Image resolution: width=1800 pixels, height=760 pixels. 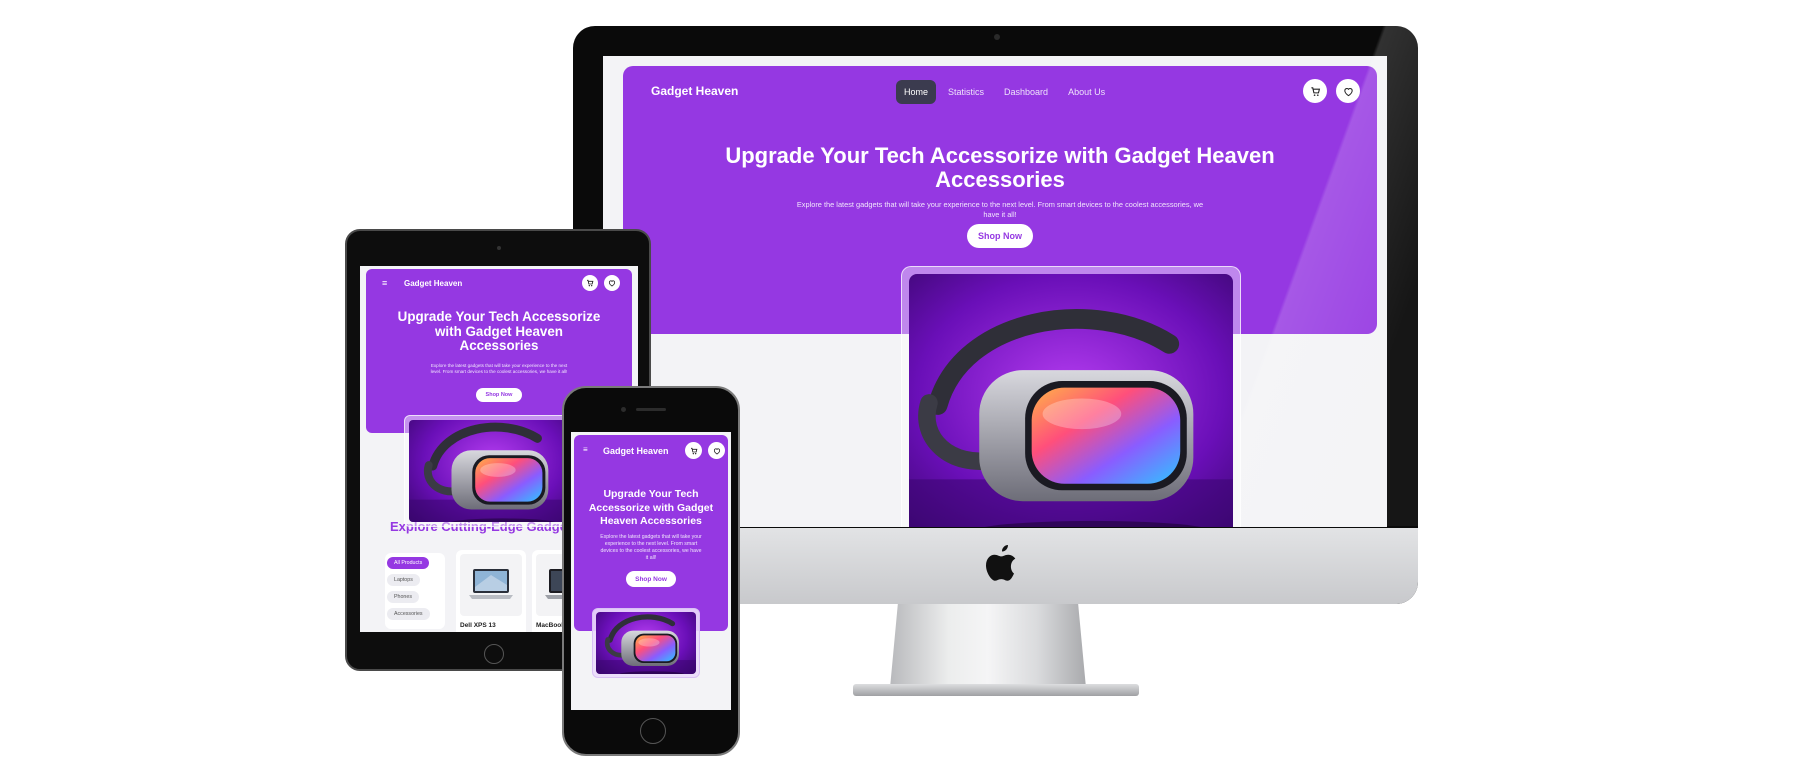 What do you see at coordinates (499, 248) in the screenshot?
I see `ipad-camera` at bounding box center [499, 248].